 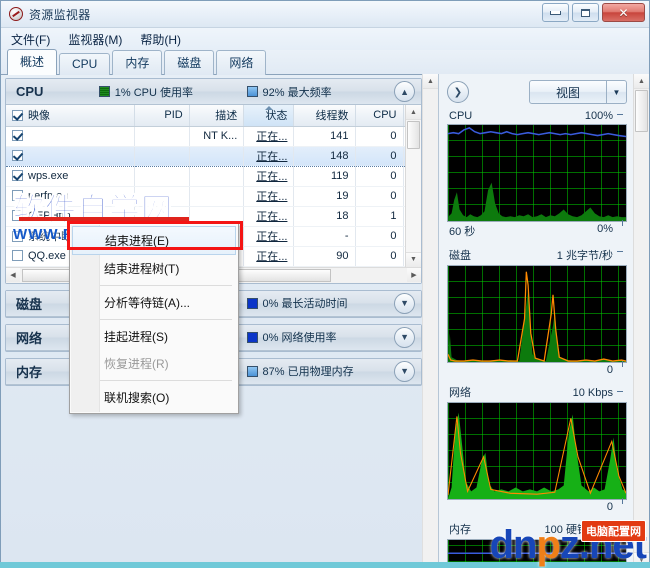 I want to click on menu-item-monitor: 监视器(M), so click(x=95, y=39).